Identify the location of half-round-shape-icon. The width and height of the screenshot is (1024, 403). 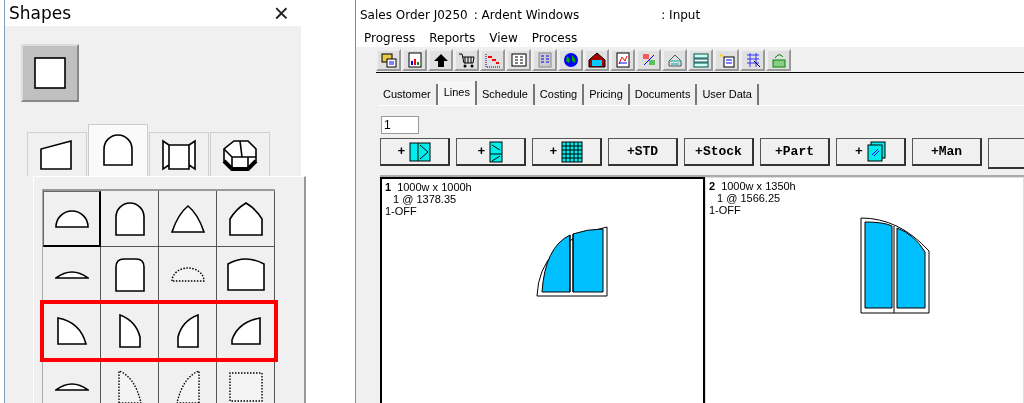
(71, 218).